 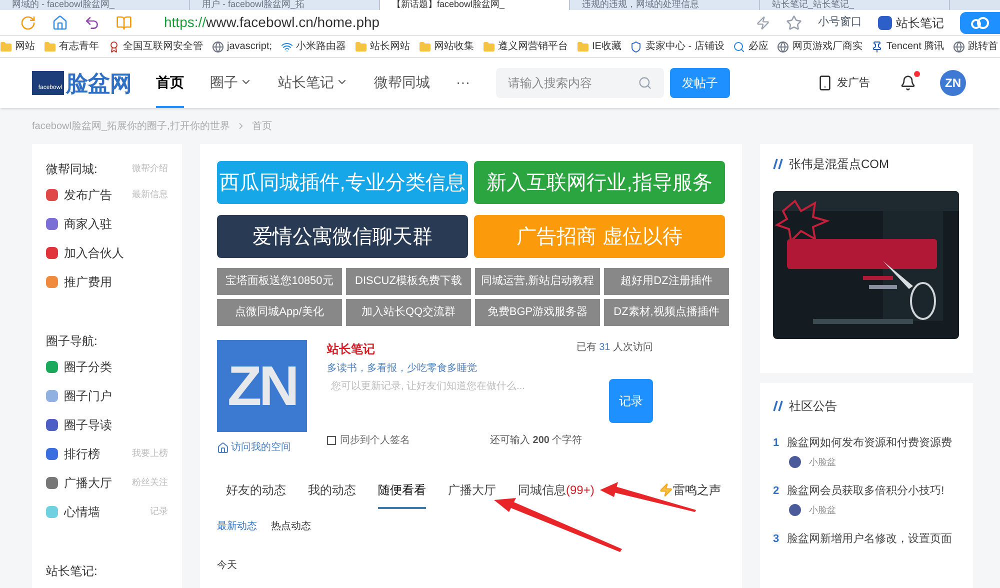 What do you see at coordinates (79, 223) in the screenshot?
I see `sidebar-item: 商家入驻` at bounding box center [79, 223].